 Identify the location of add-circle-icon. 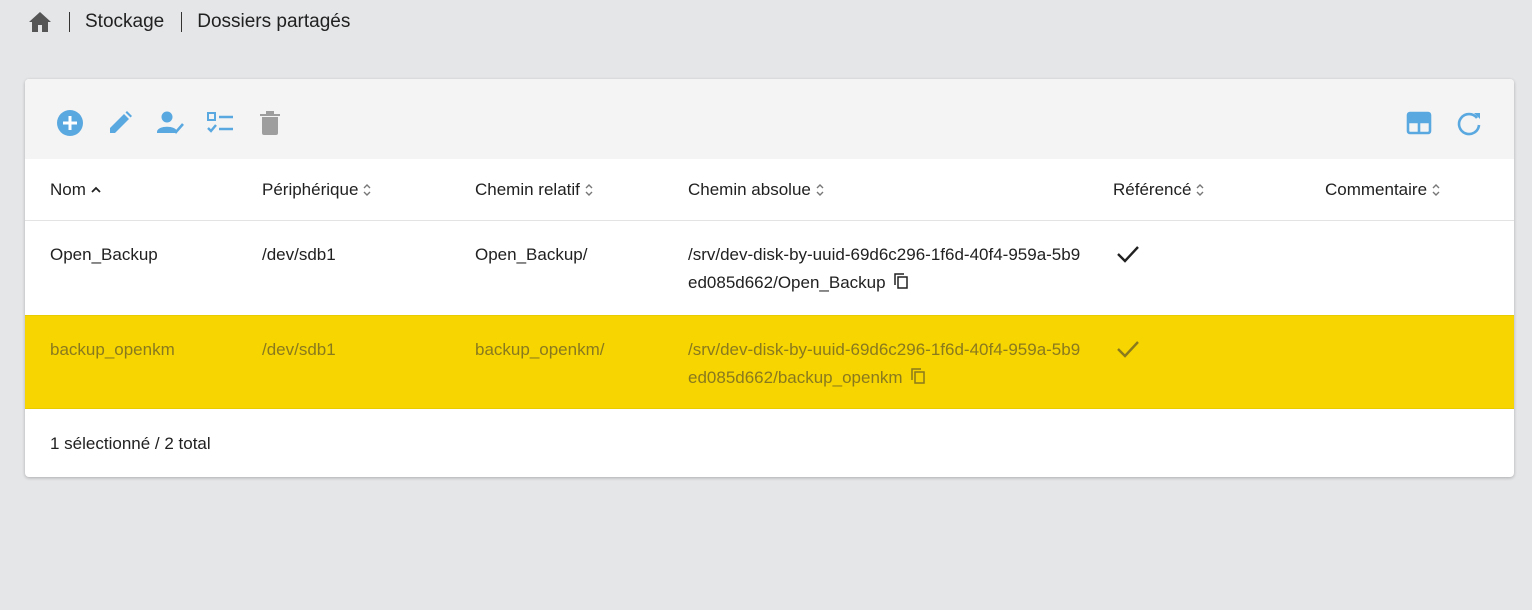
(70, 123).